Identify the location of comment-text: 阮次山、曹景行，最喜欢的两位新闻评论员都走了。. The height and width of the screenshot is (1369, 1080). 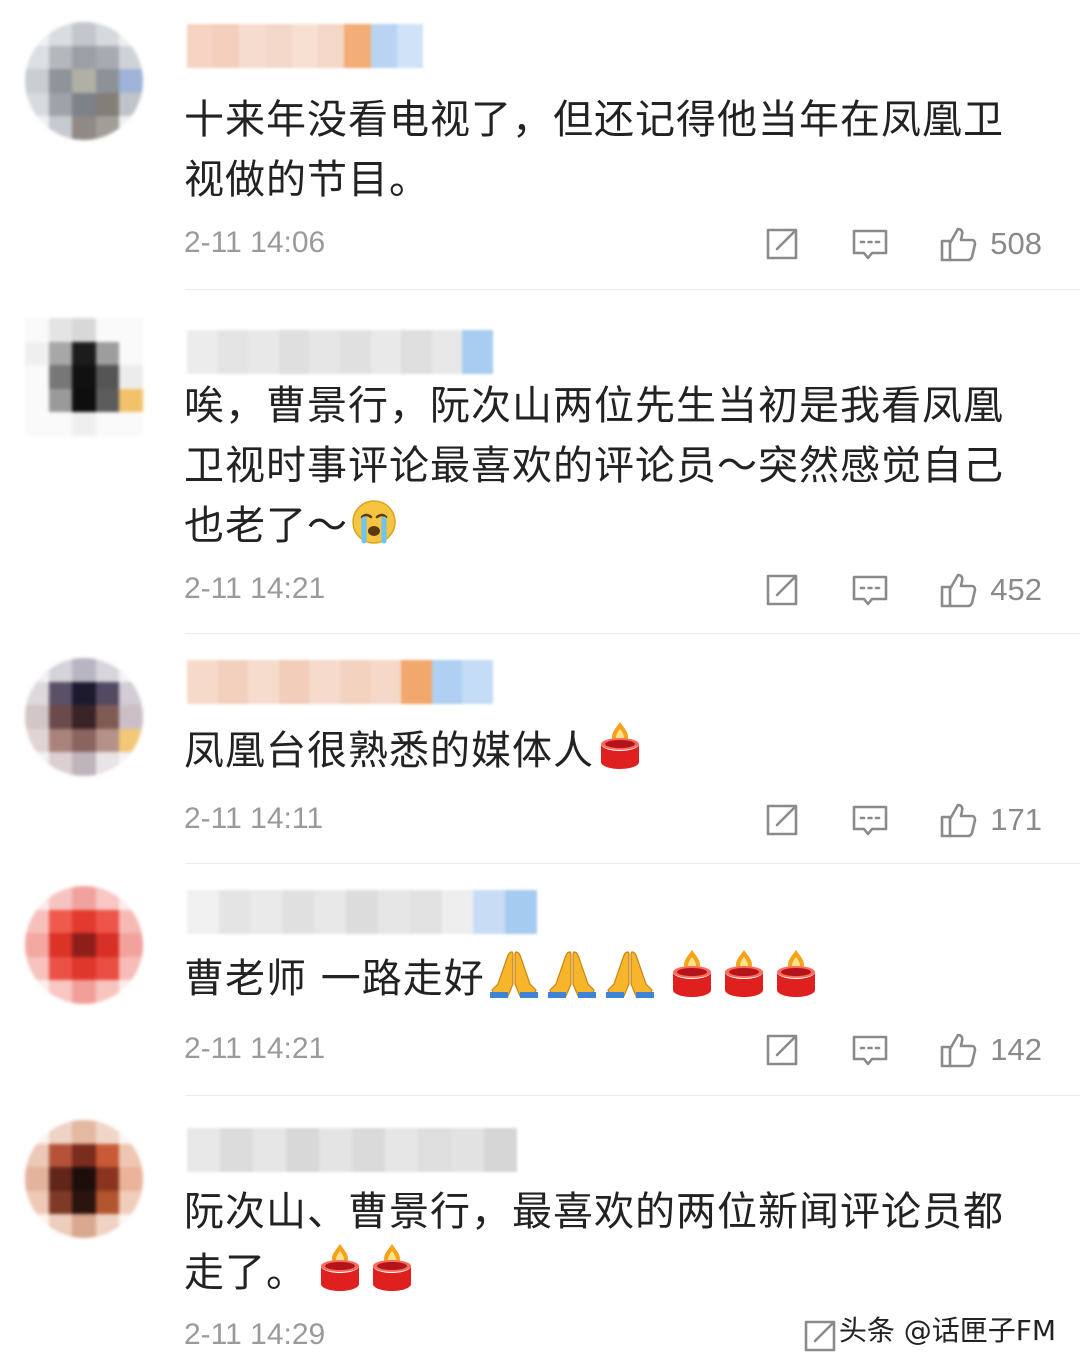
(614, 1242).